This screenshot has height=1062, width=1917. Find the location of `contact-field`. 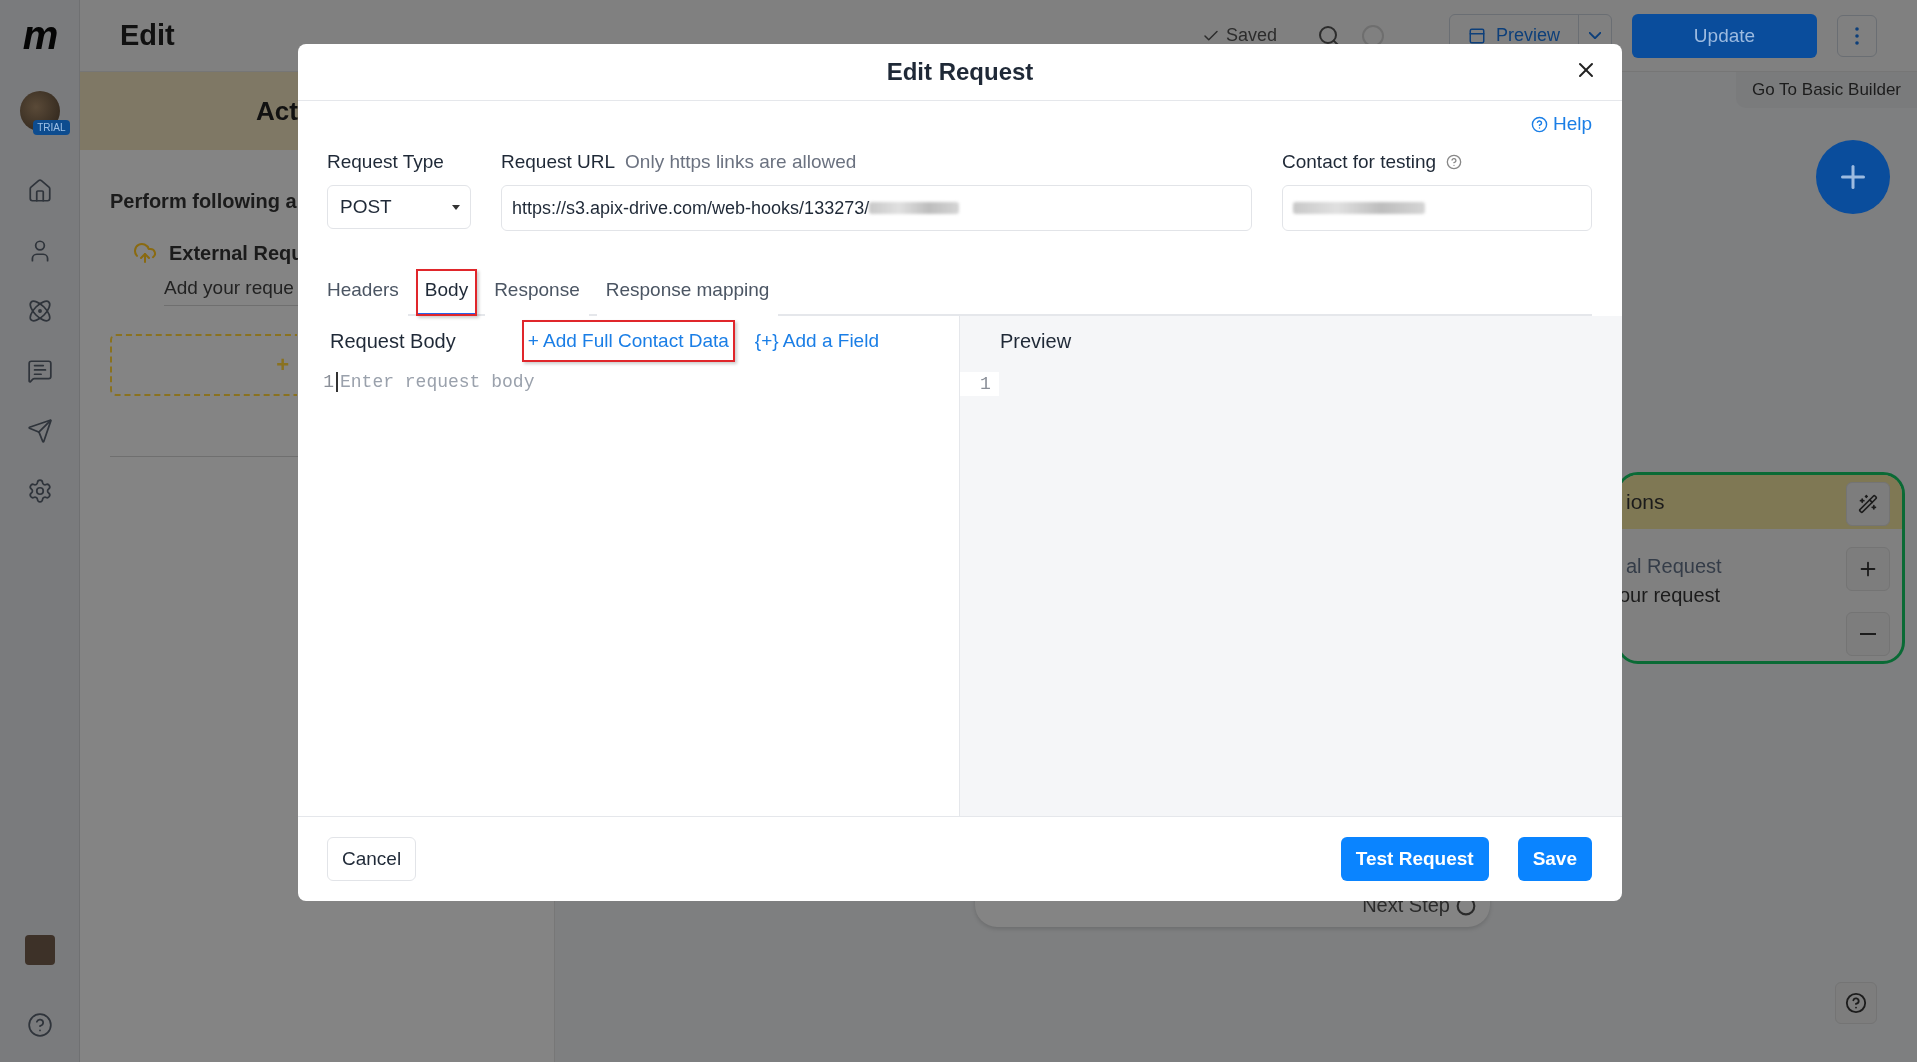

contact-field is located at coordinates (1437, 208).